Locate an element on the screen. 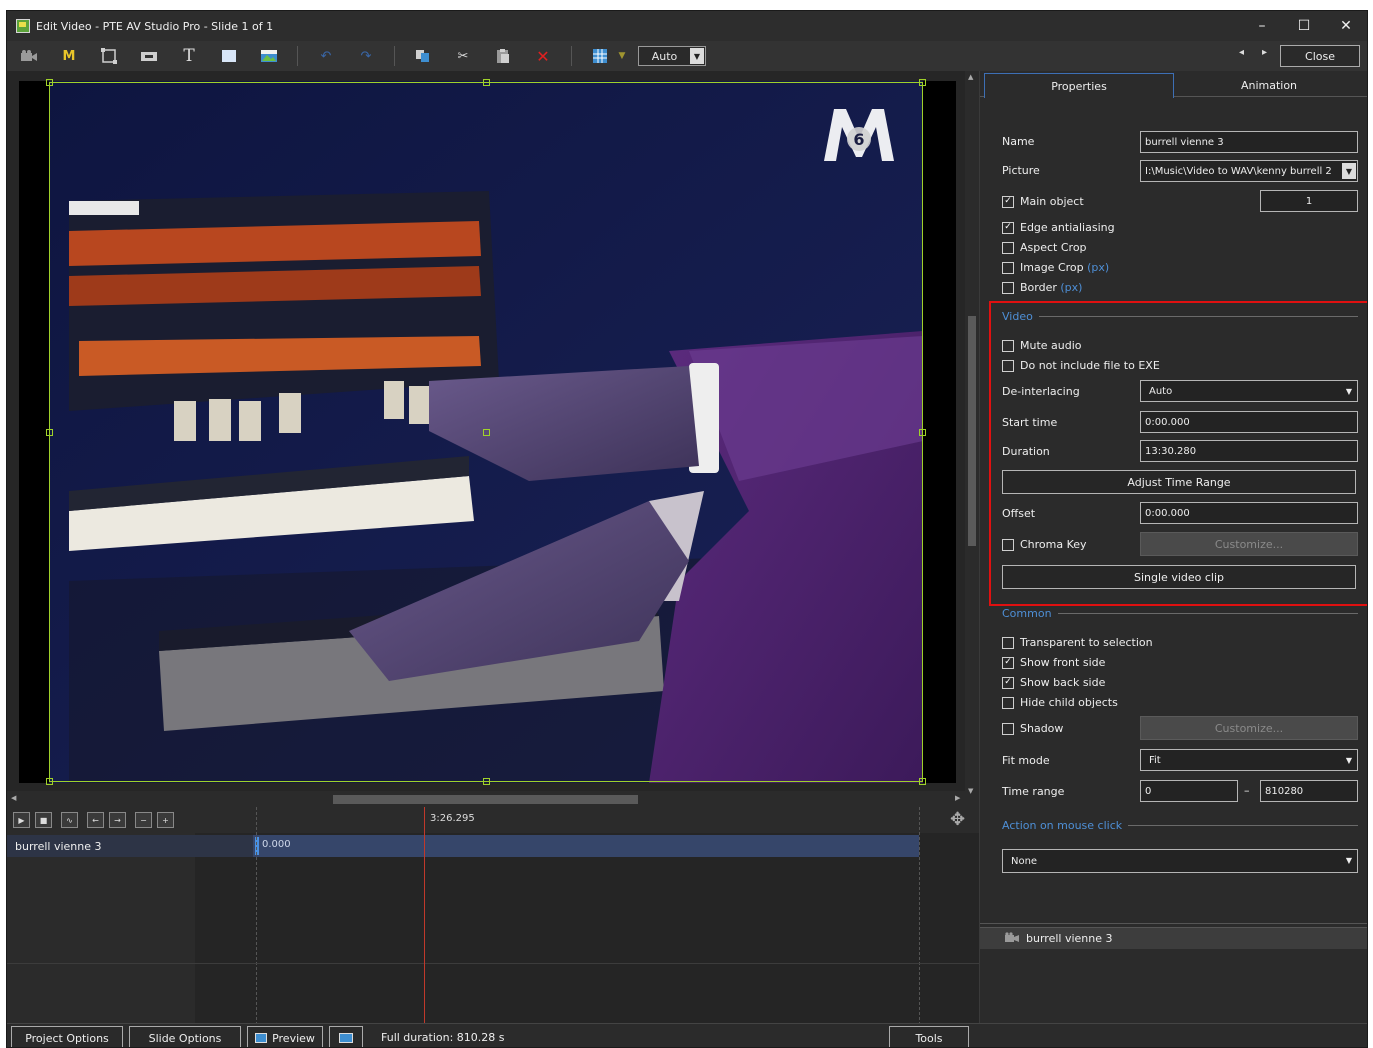  add-frame-icon is located at coordinates (109, 56).